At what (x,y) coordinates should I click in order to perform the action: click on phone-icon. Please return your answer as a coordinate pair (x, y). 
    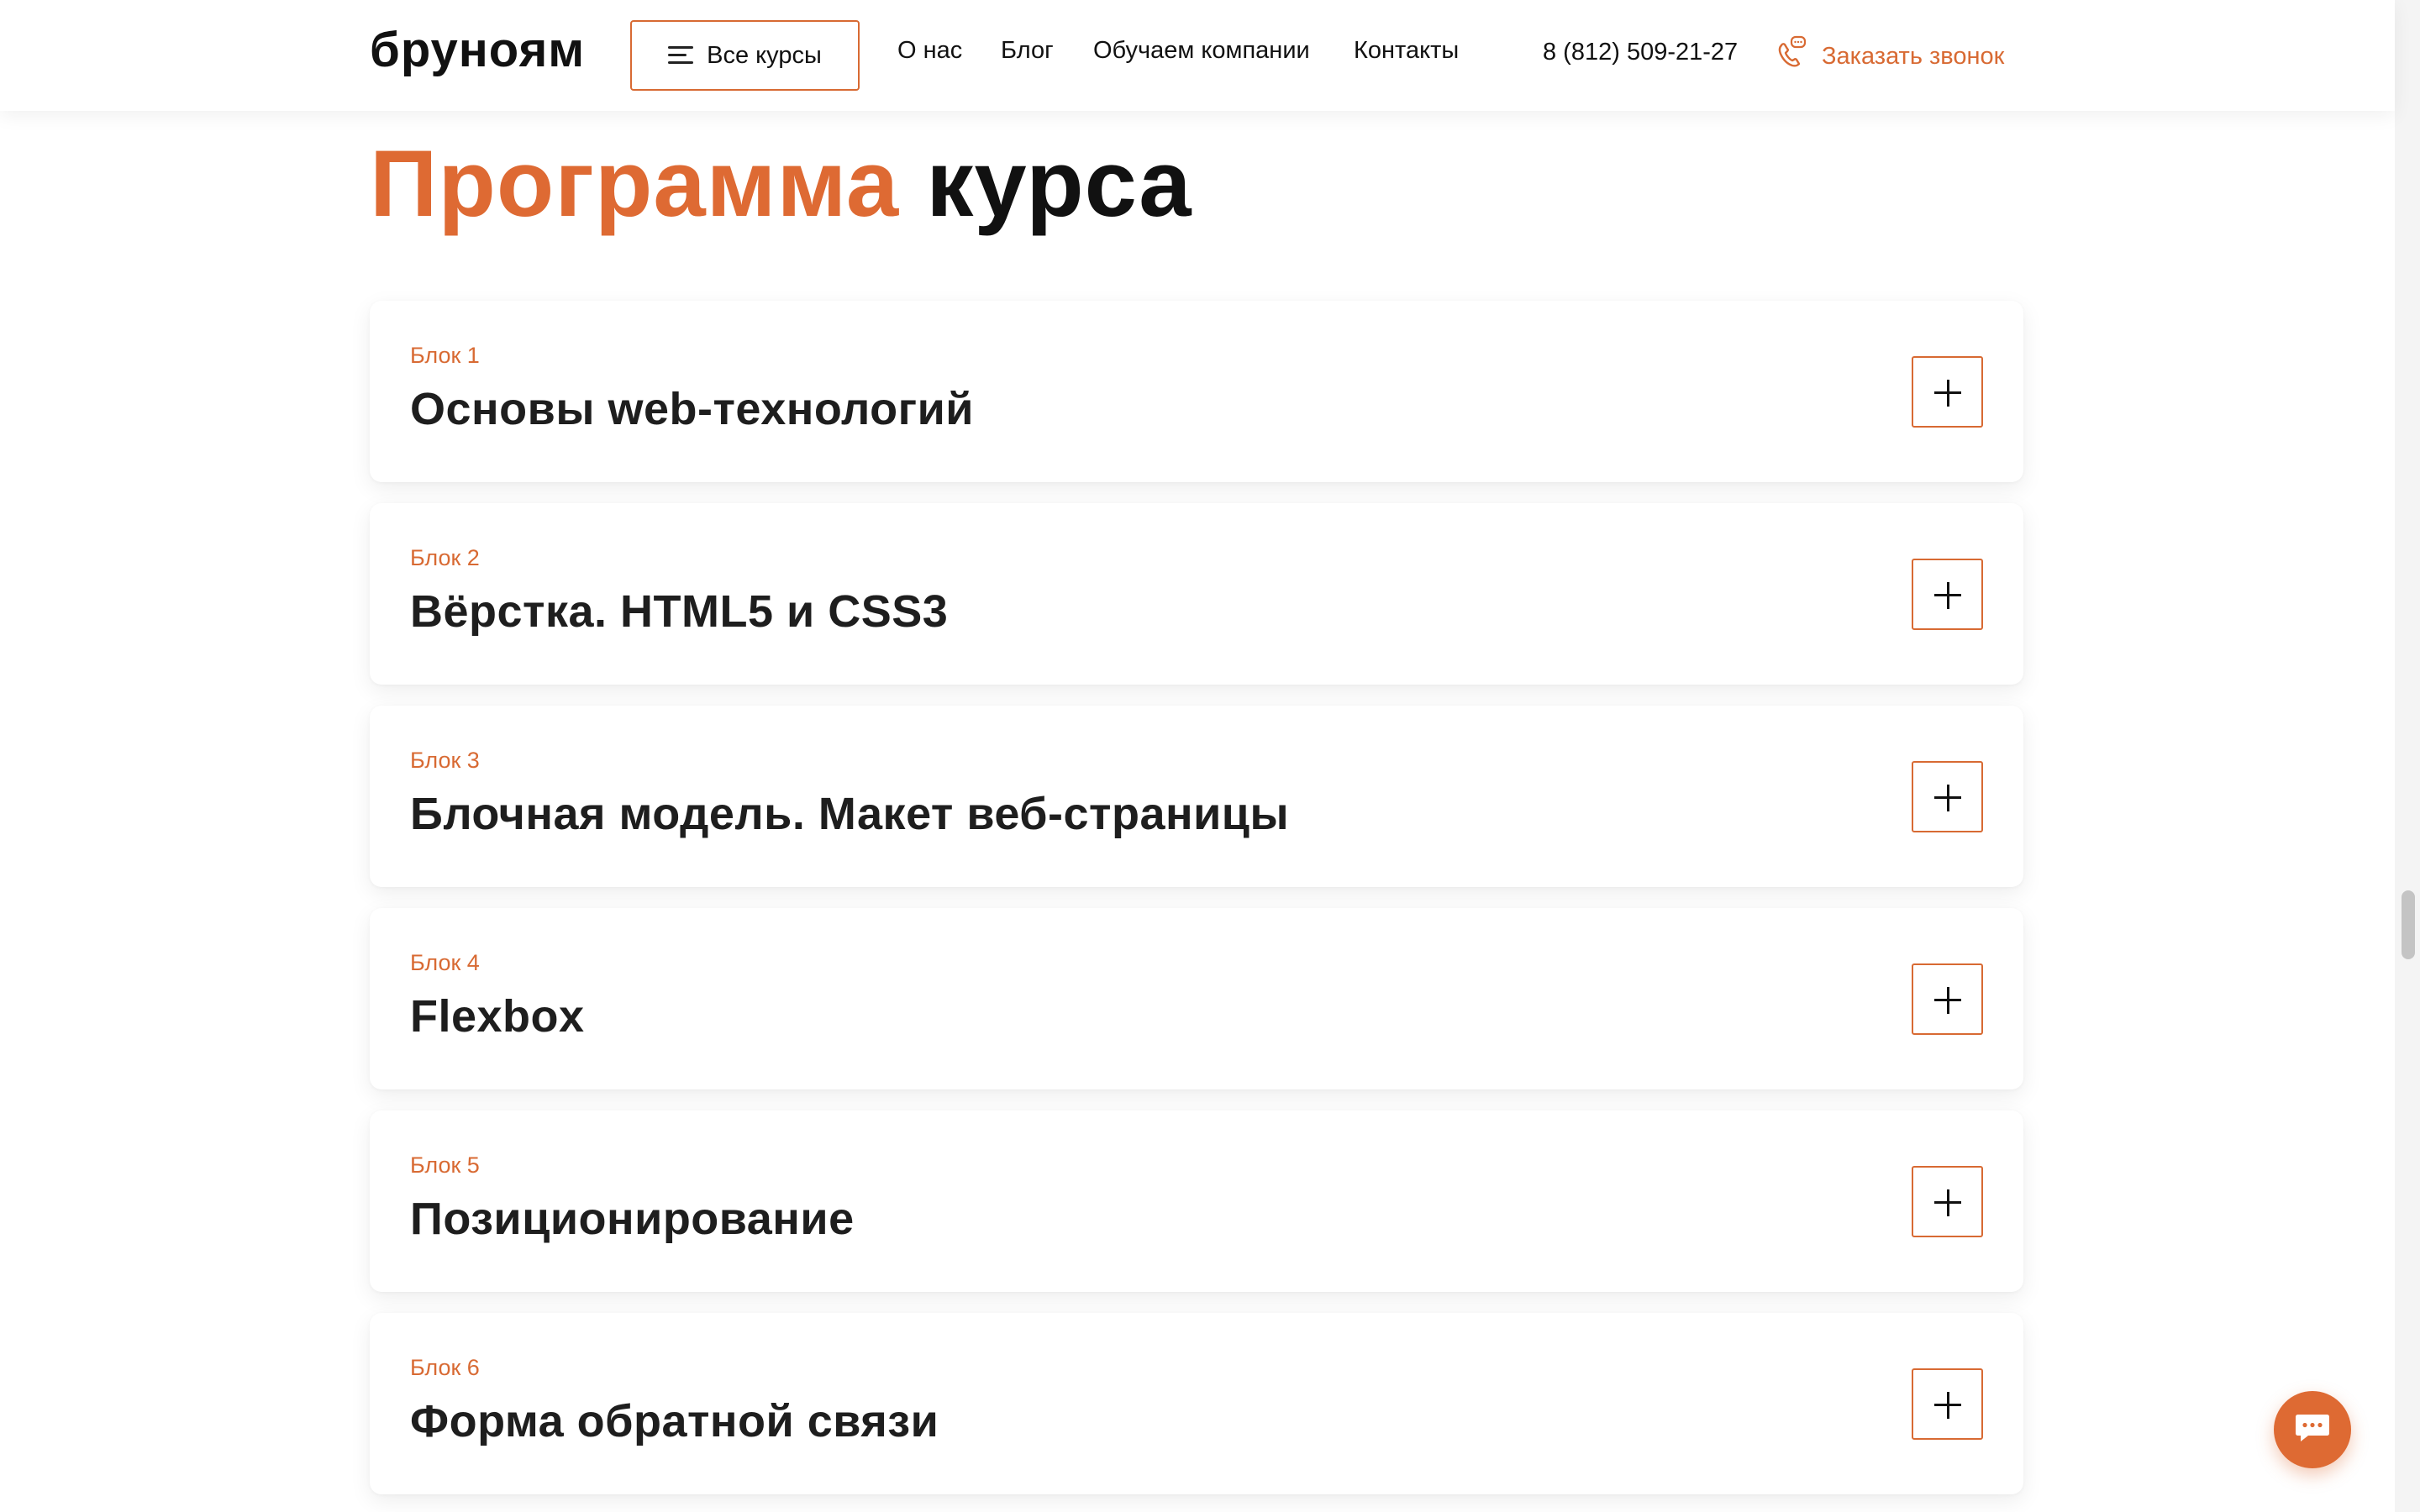
    Looking at the image, I should click on (1791, 56).